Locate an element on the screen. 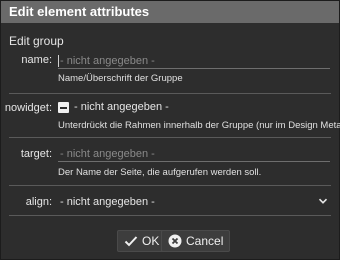  align-label: align: is located at coordinates (38, 202).